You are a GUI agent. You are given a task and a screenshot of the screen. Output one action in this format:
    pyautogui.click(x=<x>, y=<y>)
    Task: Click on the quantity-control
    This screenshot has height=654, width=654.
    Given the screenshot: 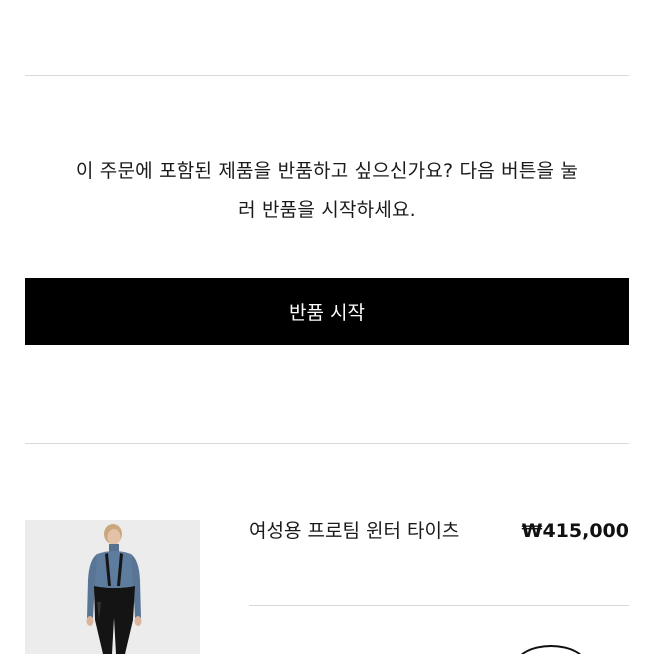 What is the action you would take?
    pyautogui.click(x=551, y=649)
    